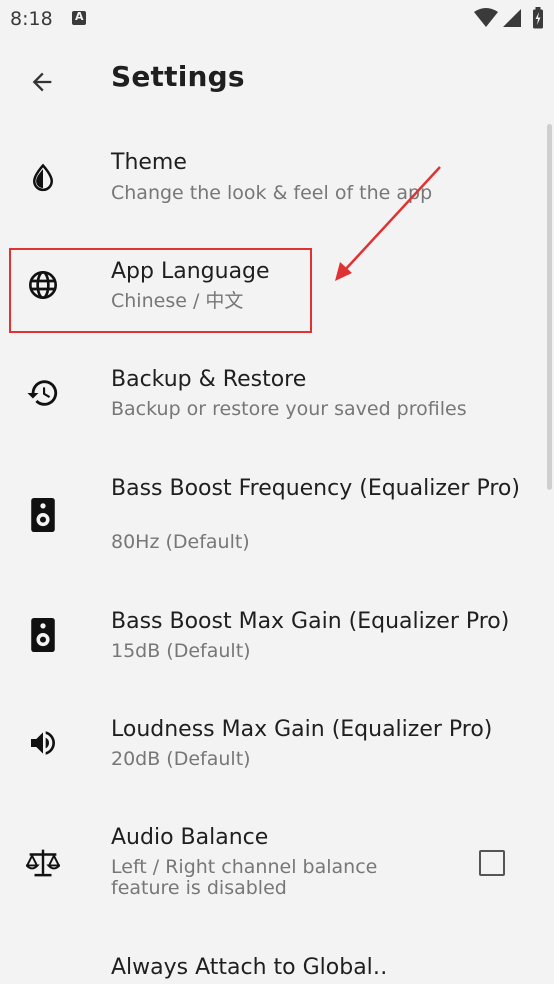 The height and width of the screenshot is (984, 554). What do you see at coordinates (249, 967) in the screenshot?
I see `setting-title: Always Attach to Global‥` at bounding box center [249, 967].